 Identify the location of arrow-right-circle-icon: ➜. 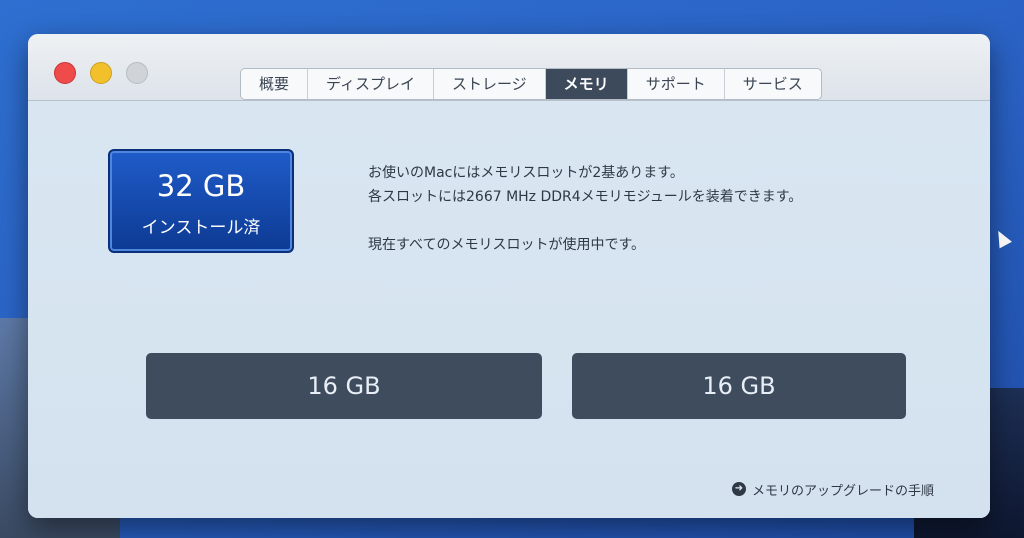
(739, 489).